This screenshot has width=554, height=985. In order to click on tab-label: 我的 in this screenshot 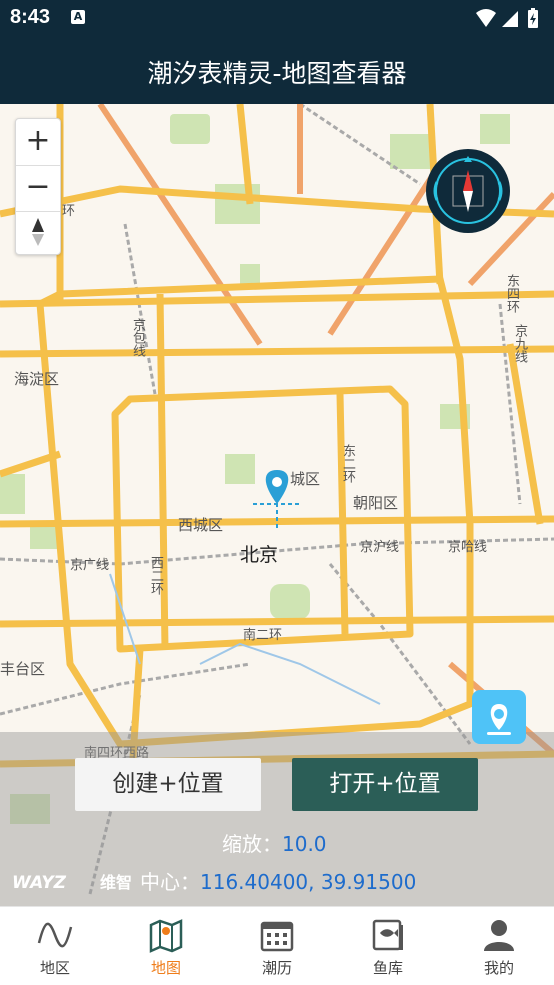, I will do `click(498, 968)`.